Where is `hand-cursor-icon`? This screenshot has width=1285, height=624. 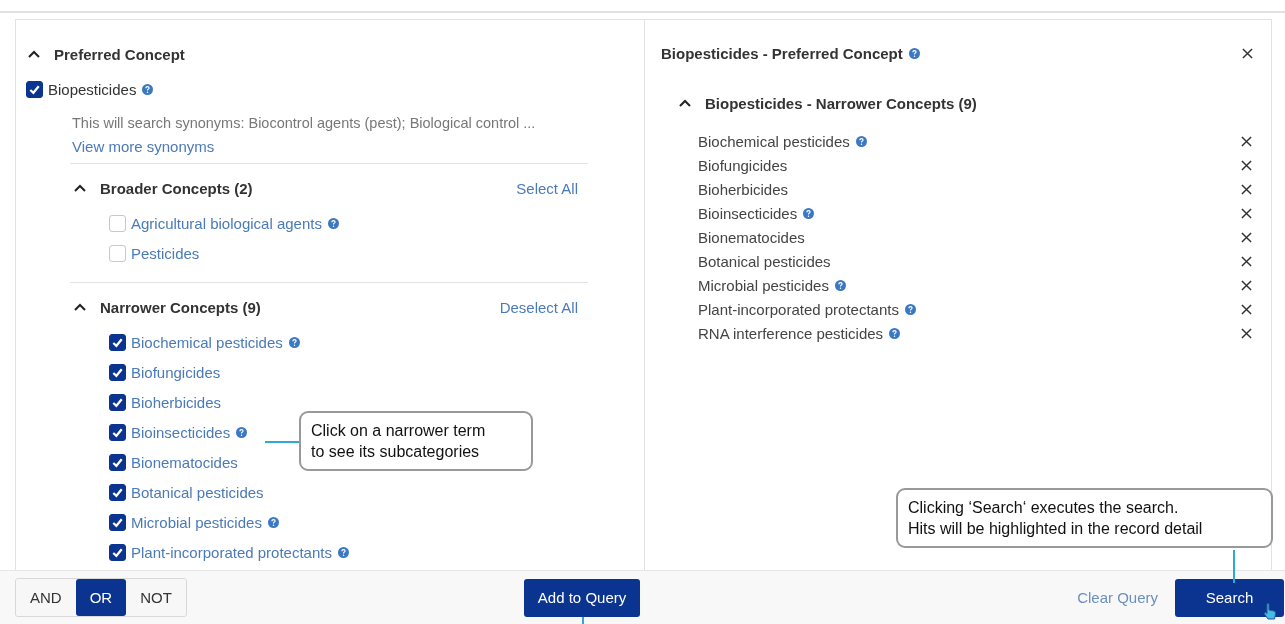
hand-cursor-icon is located at coordinates (1270, 612).